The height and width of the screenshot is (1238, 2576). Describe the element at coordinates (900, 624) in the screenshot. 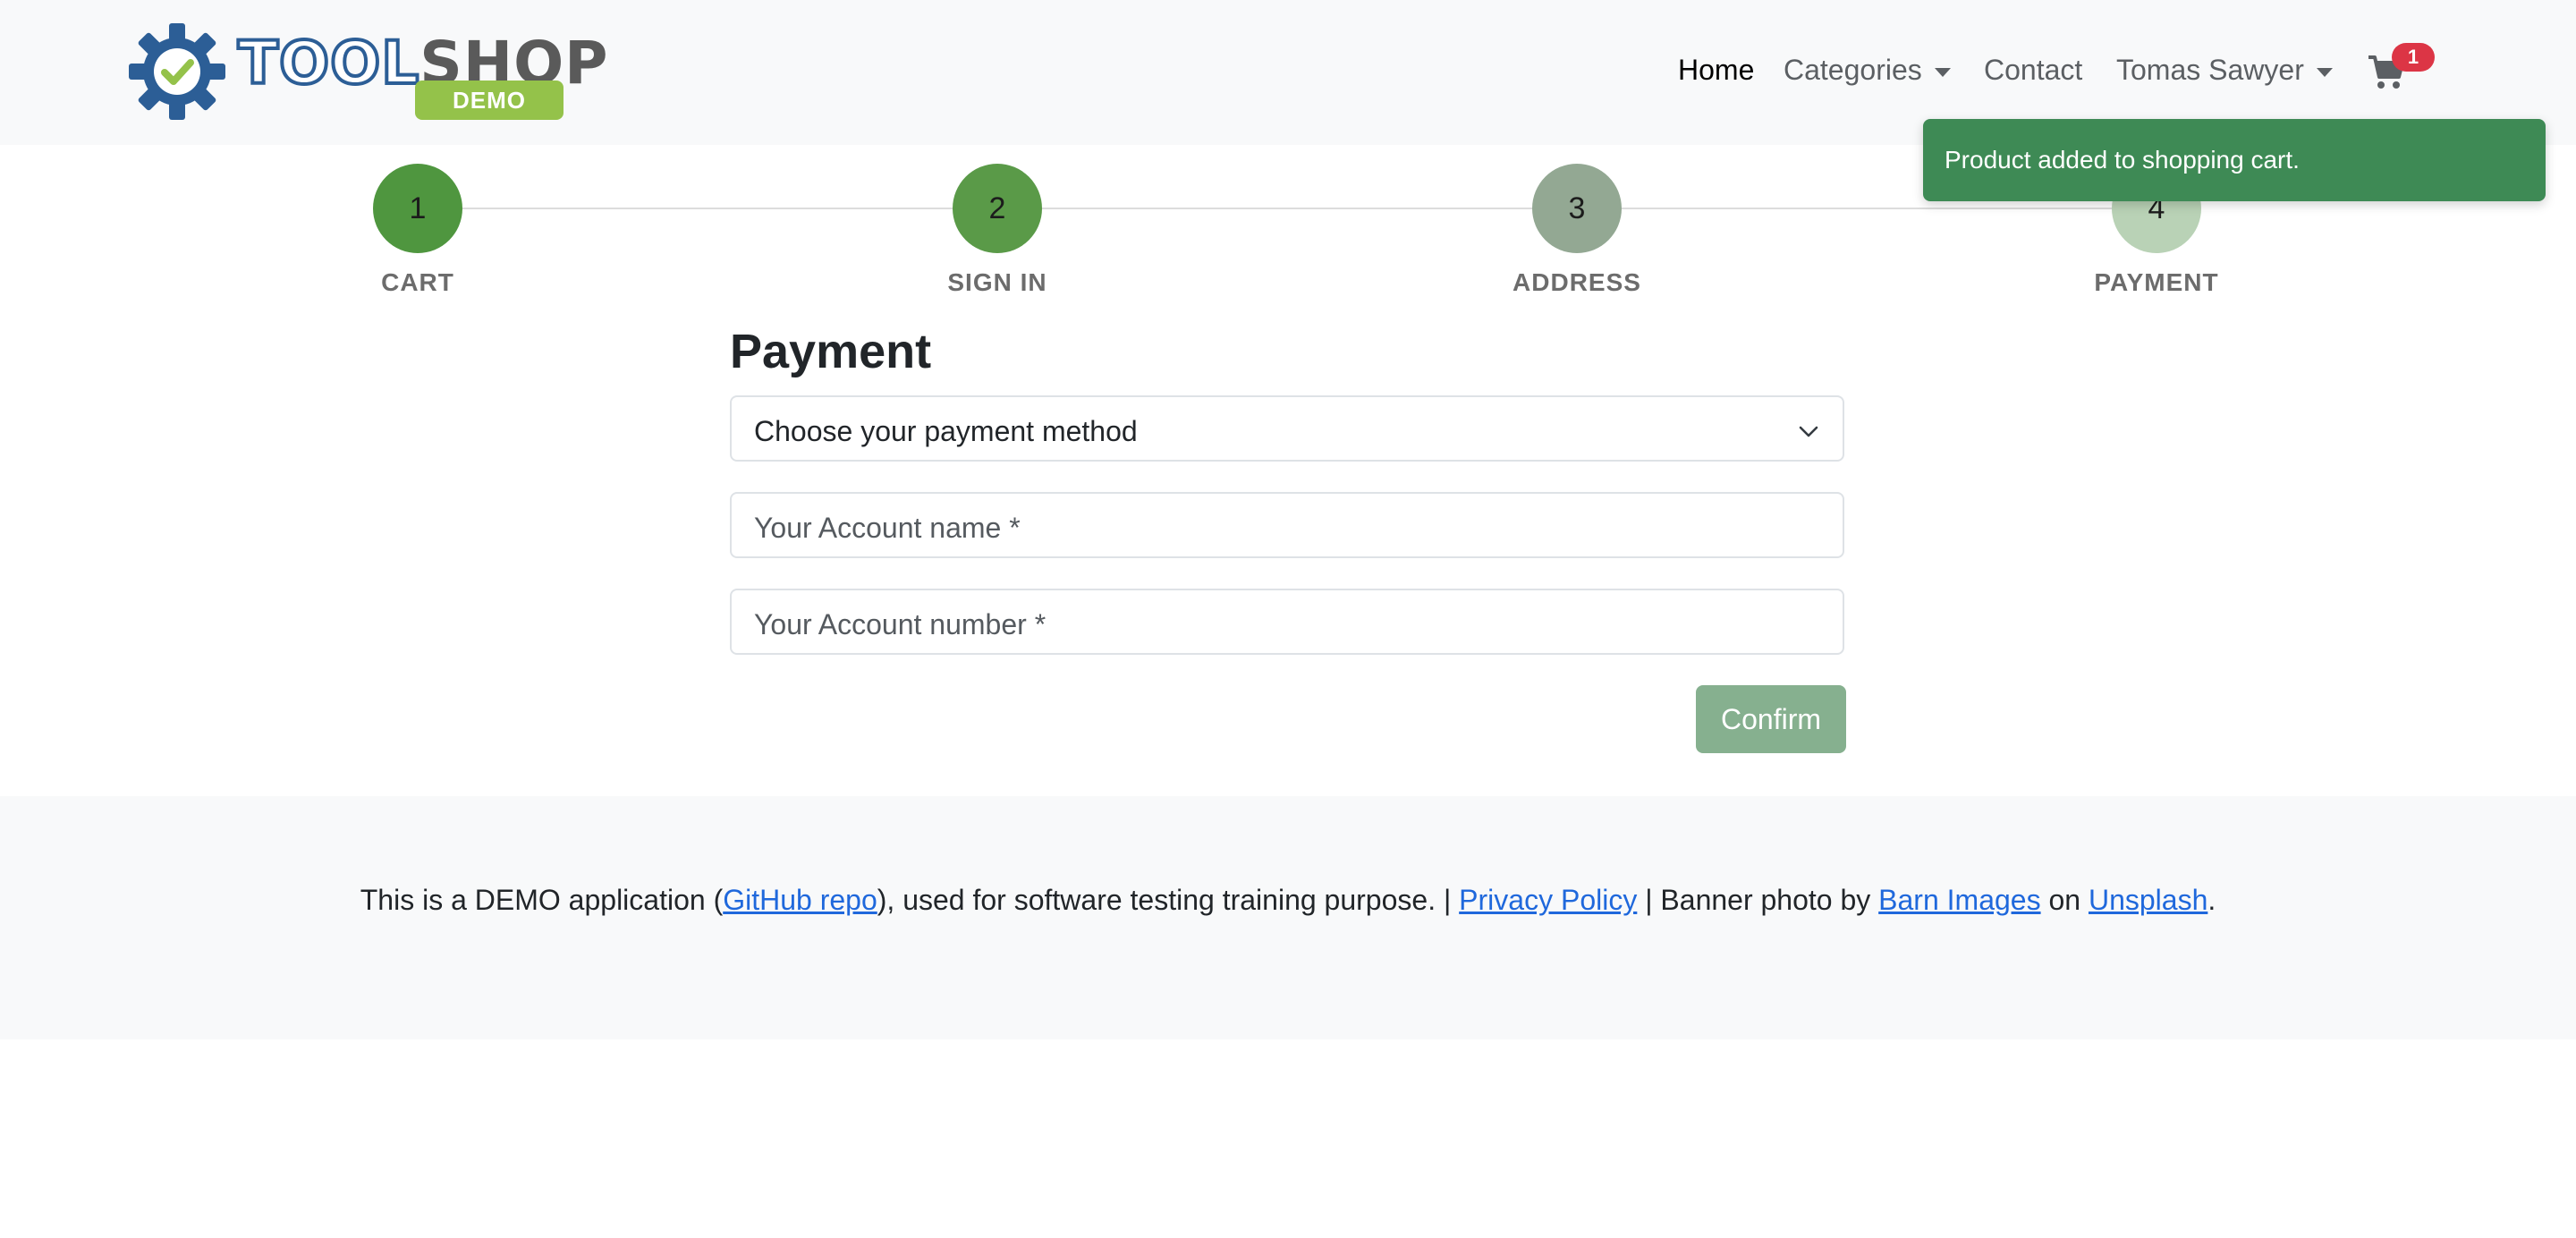

I see `account-number-placeholder: Your Account number *` at that location.